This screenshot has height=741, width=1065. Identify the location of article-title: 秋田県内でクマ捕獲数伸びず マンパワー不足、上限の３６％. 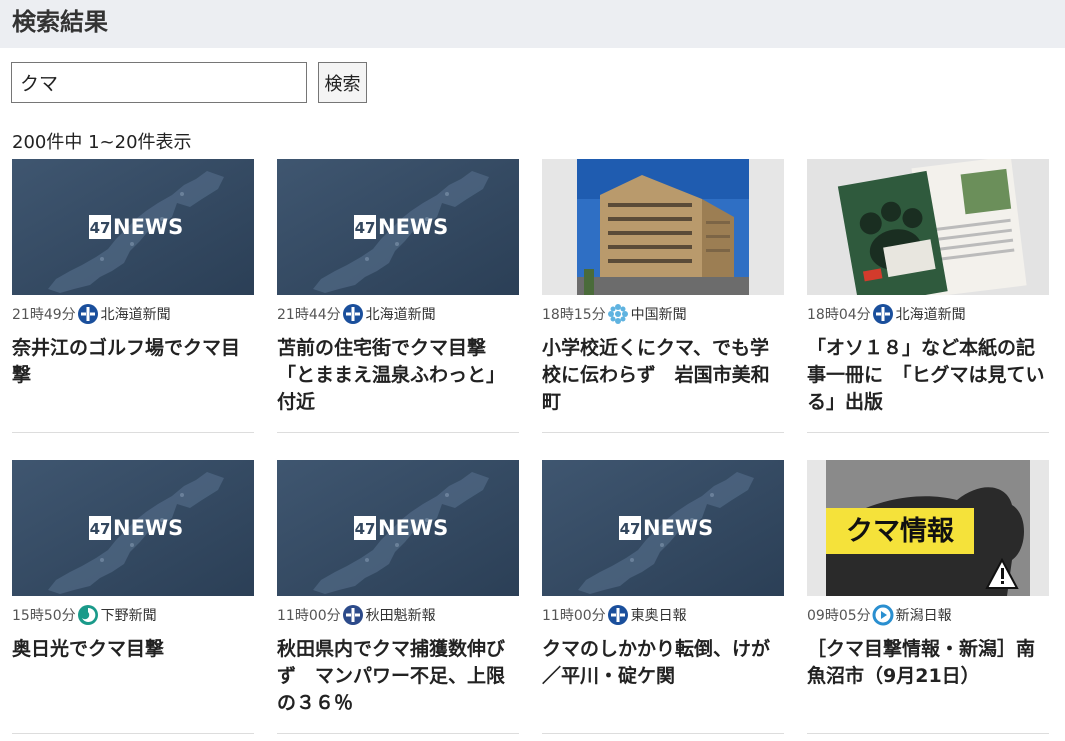
(398, 676).